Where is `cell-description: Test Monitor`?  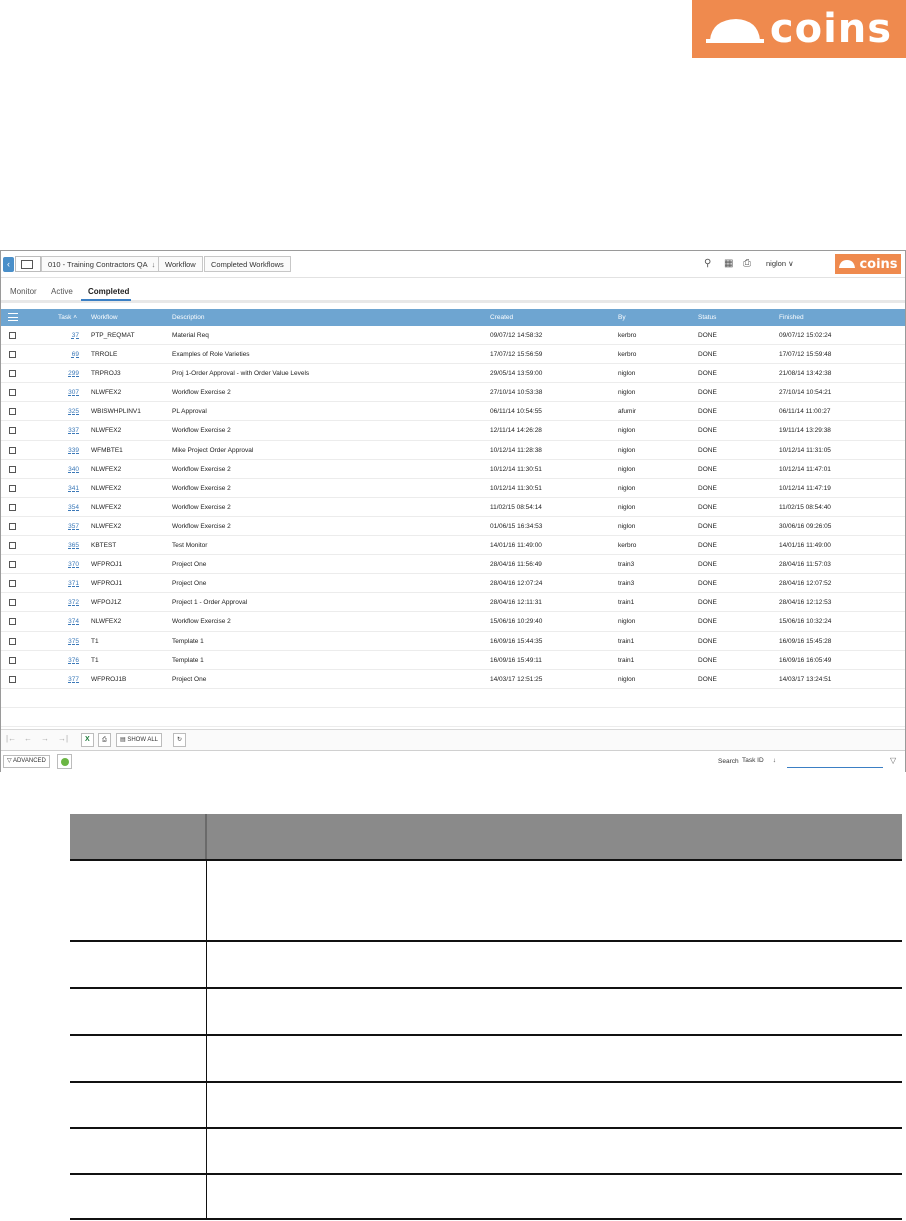 cell-description: Test Monitor is located at coordinates (190, 546).